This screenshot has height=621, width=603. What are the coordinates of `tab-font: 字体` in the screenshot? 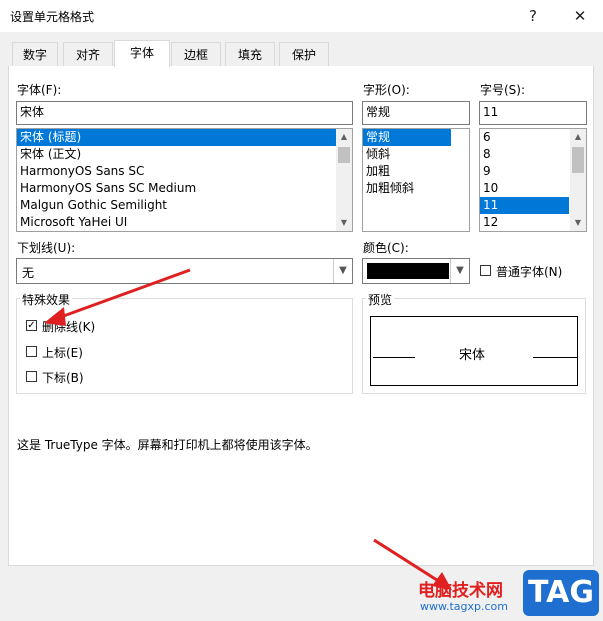 It's located at (142, 53).